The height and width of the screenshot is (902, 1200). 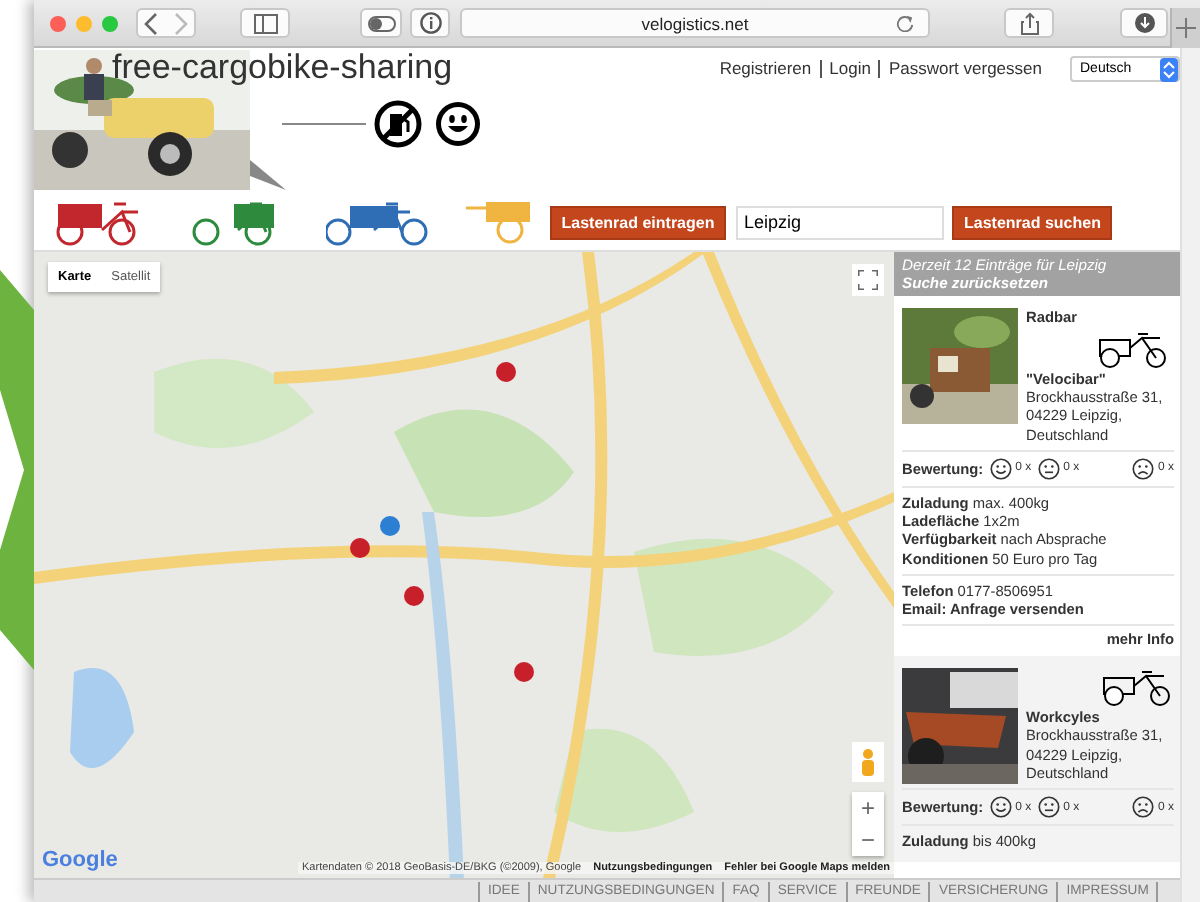 I want to click on connector-line, so click(x=324, y=124).